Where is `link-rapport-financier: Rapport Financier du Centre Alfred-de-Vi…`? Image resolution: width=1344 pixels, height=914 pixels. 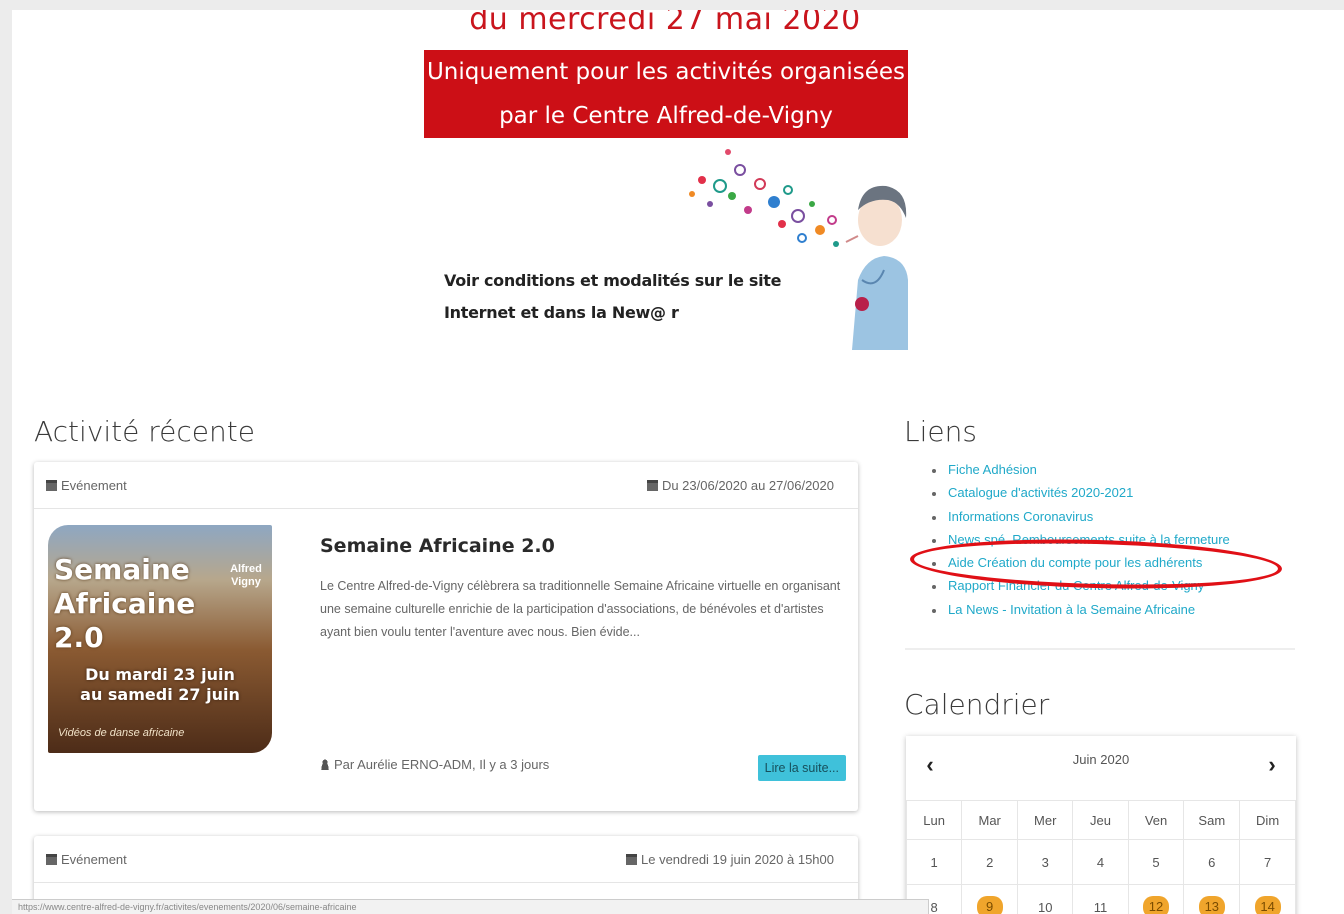 link-rapport-financier: Rapport Financier du Centre Alfred-de-Vi… is located at coordinates (1076, 585).